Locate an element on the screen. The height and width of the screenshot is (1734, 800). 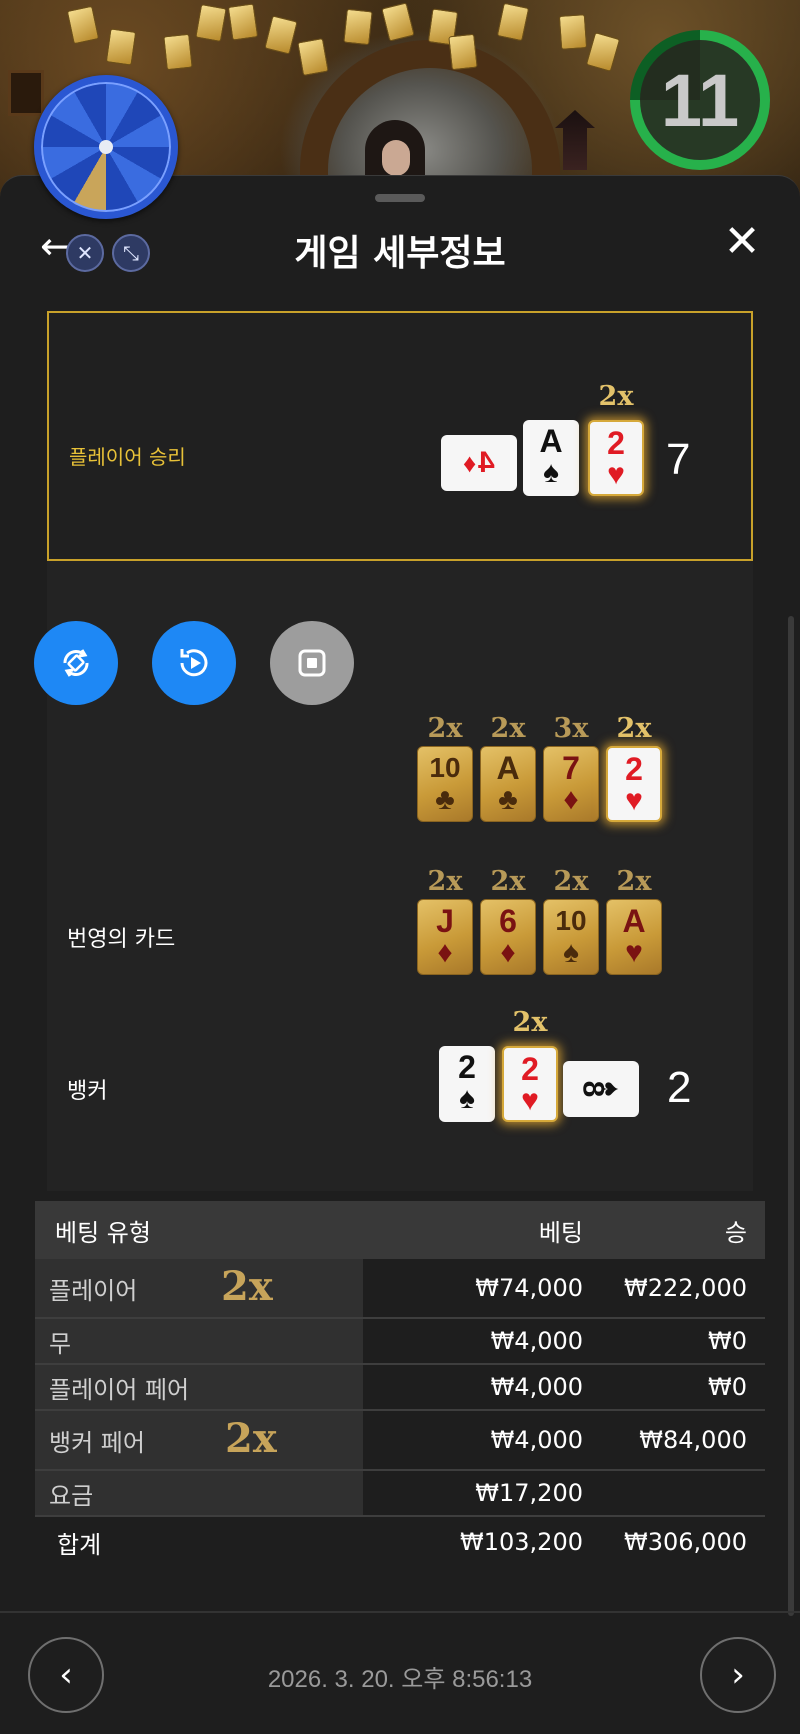
total-bet: ₩103,200 is located at coordinates (521, 1542).